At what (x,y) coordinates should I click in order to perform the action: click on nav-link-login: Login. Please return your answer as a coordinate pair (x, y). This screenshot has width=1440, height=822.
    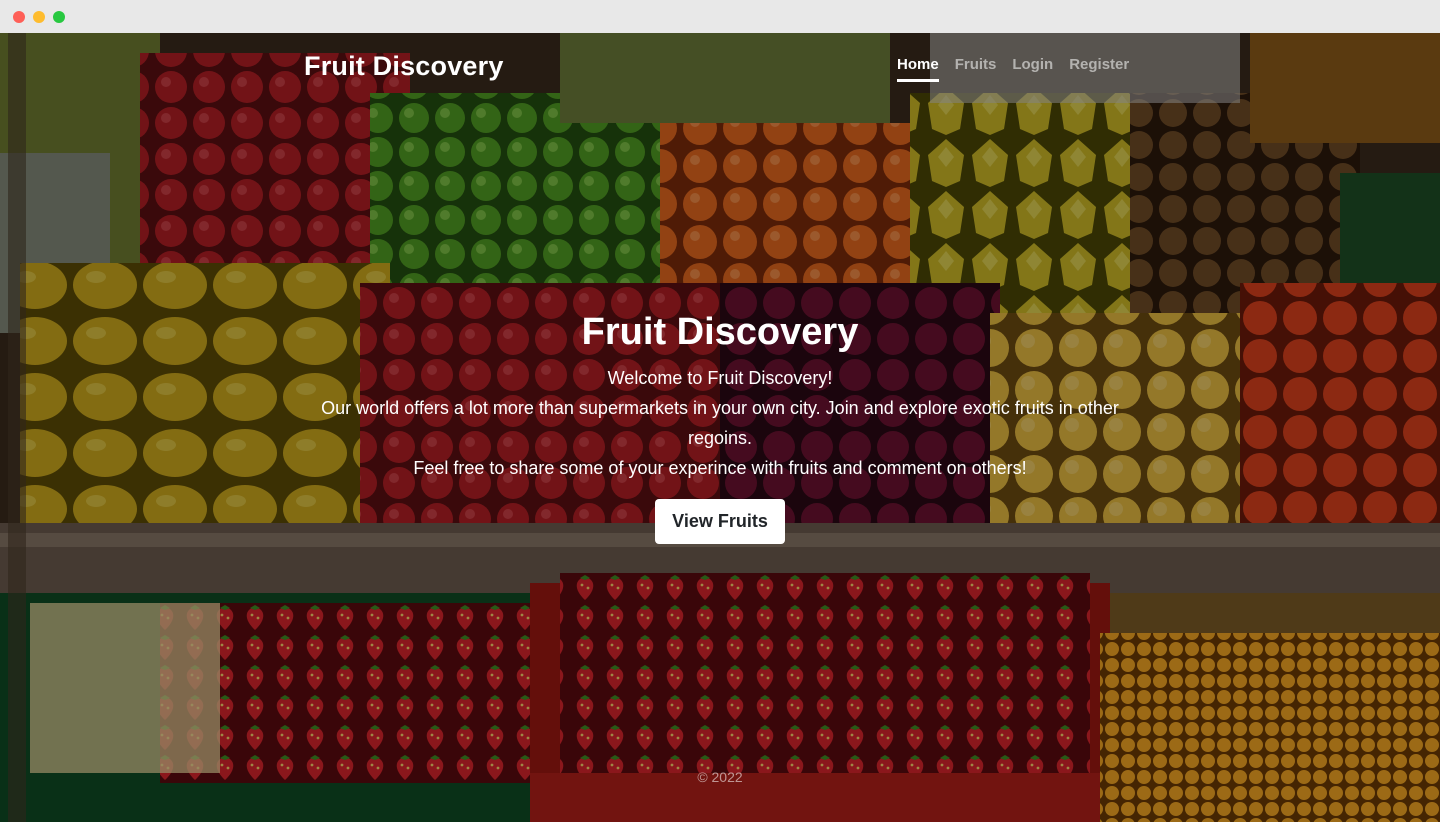
    Looking at the image, I should click on (1032, 69).